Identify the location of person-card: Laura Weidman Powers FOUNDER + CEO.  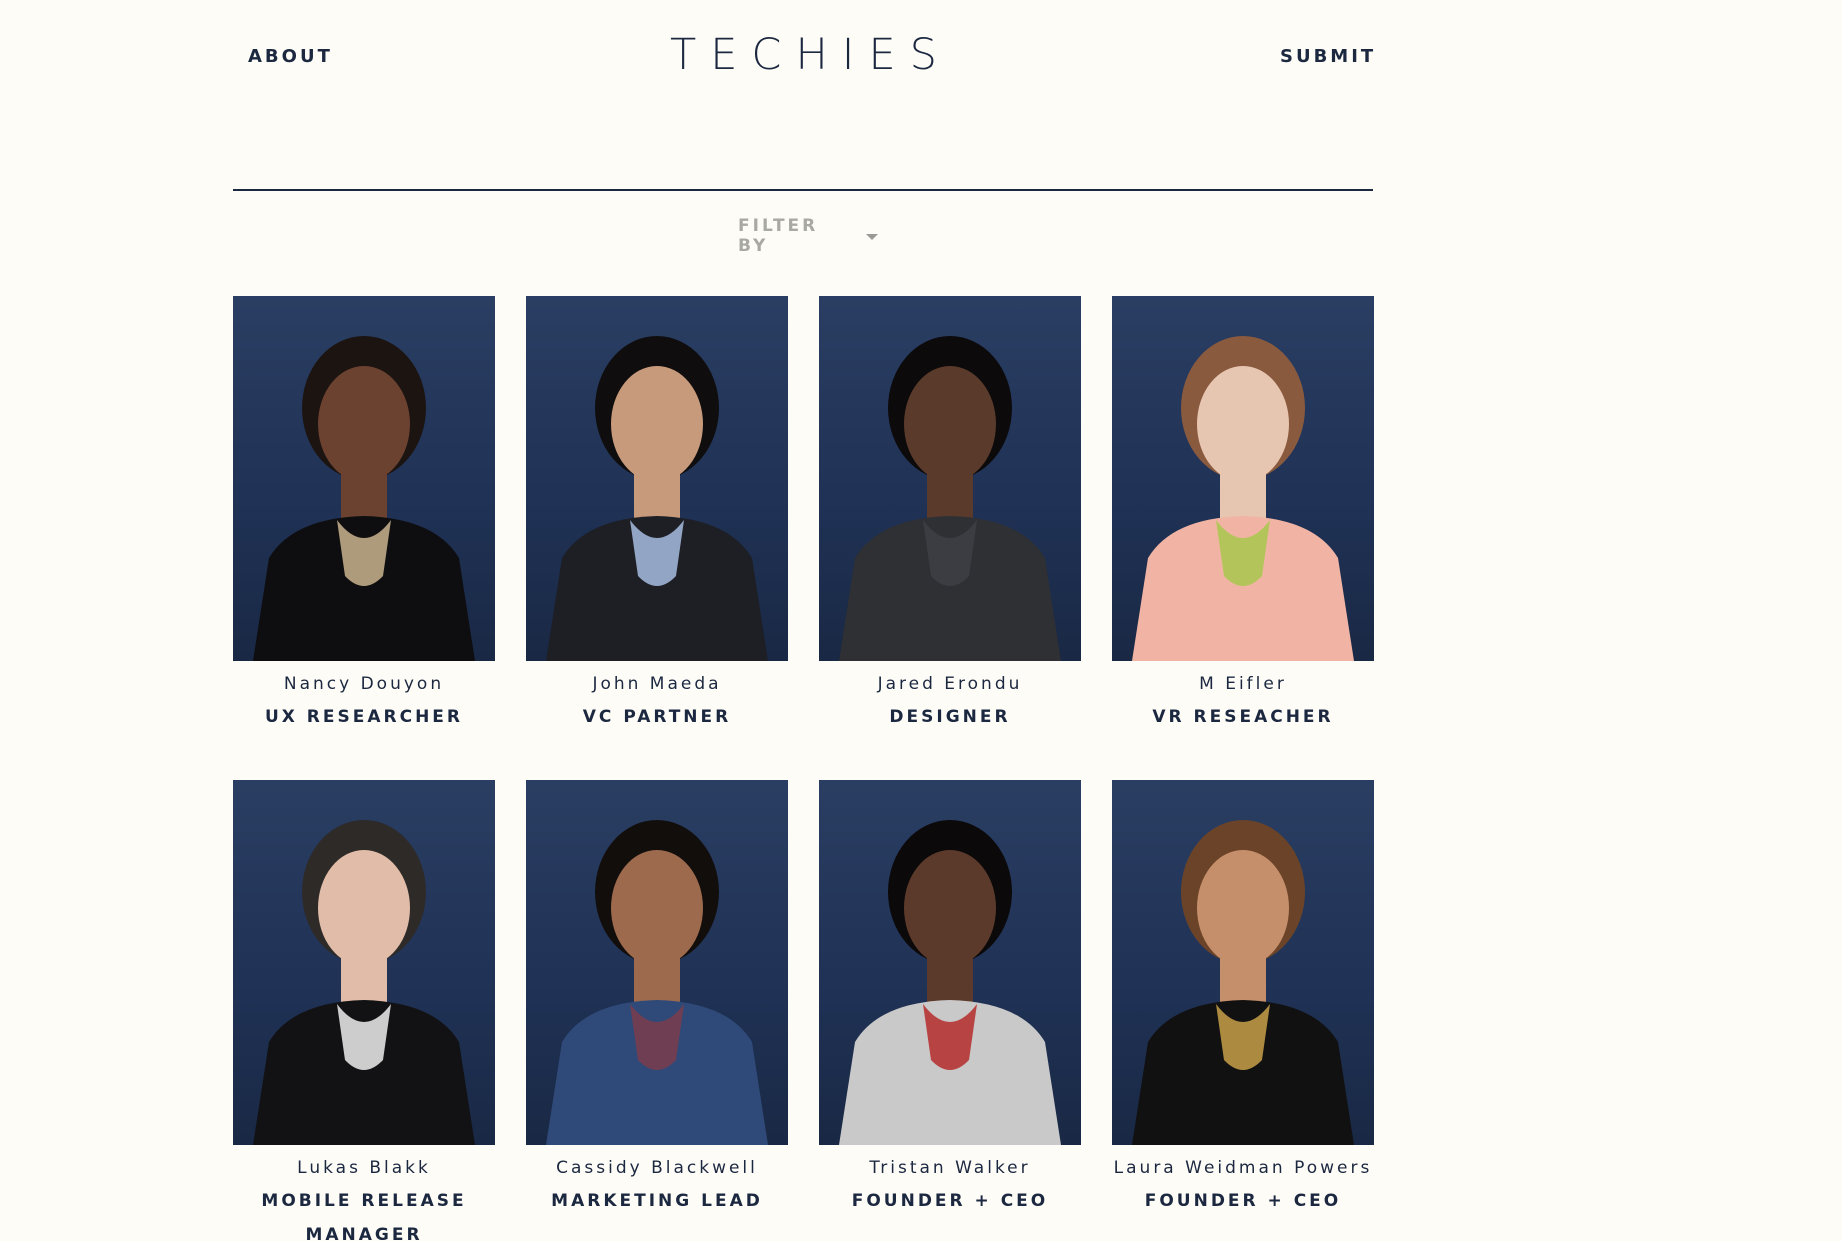
(1243, 1010).